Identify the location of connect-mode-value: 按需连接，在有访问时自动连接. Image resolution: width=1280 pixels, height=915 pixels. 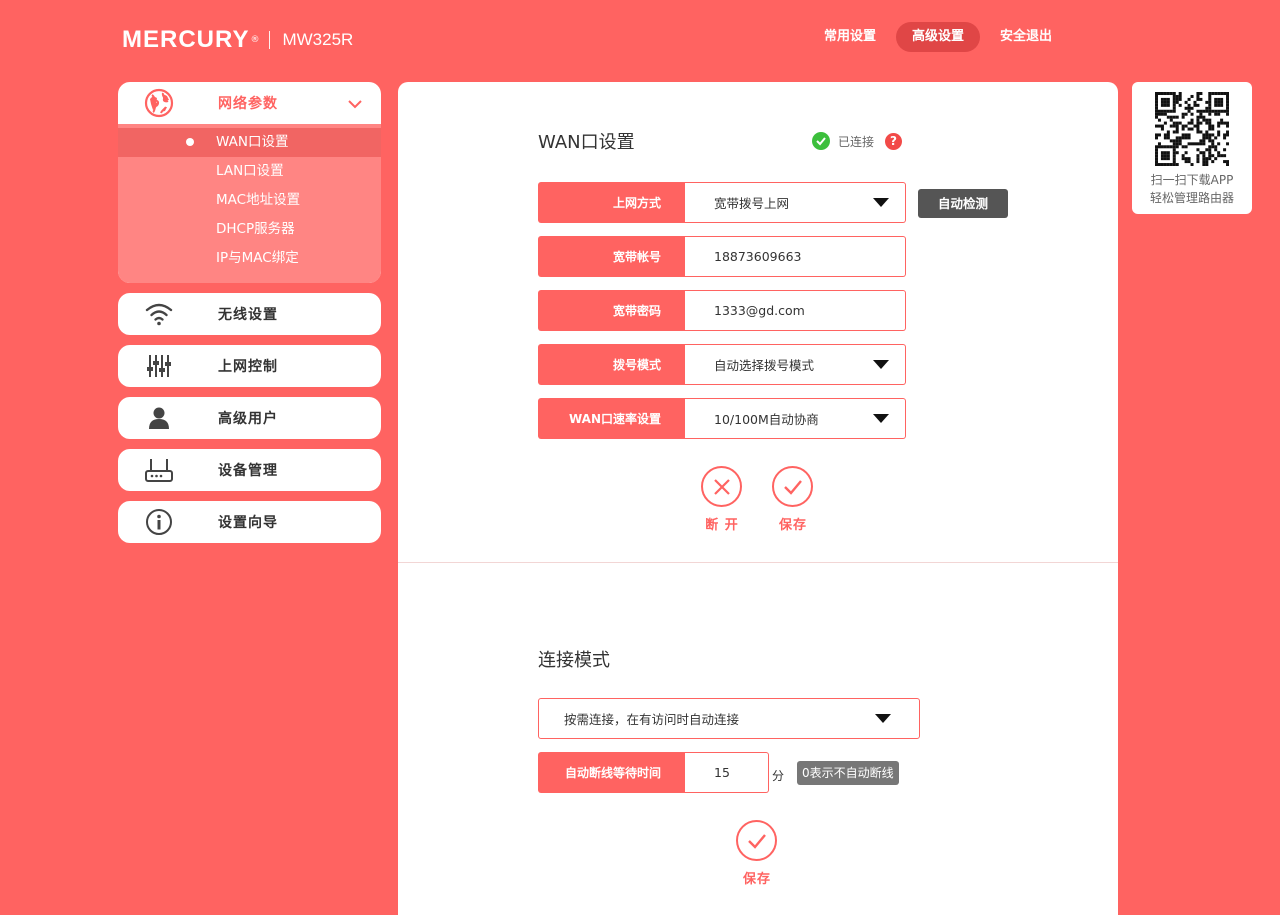
(652, 719).